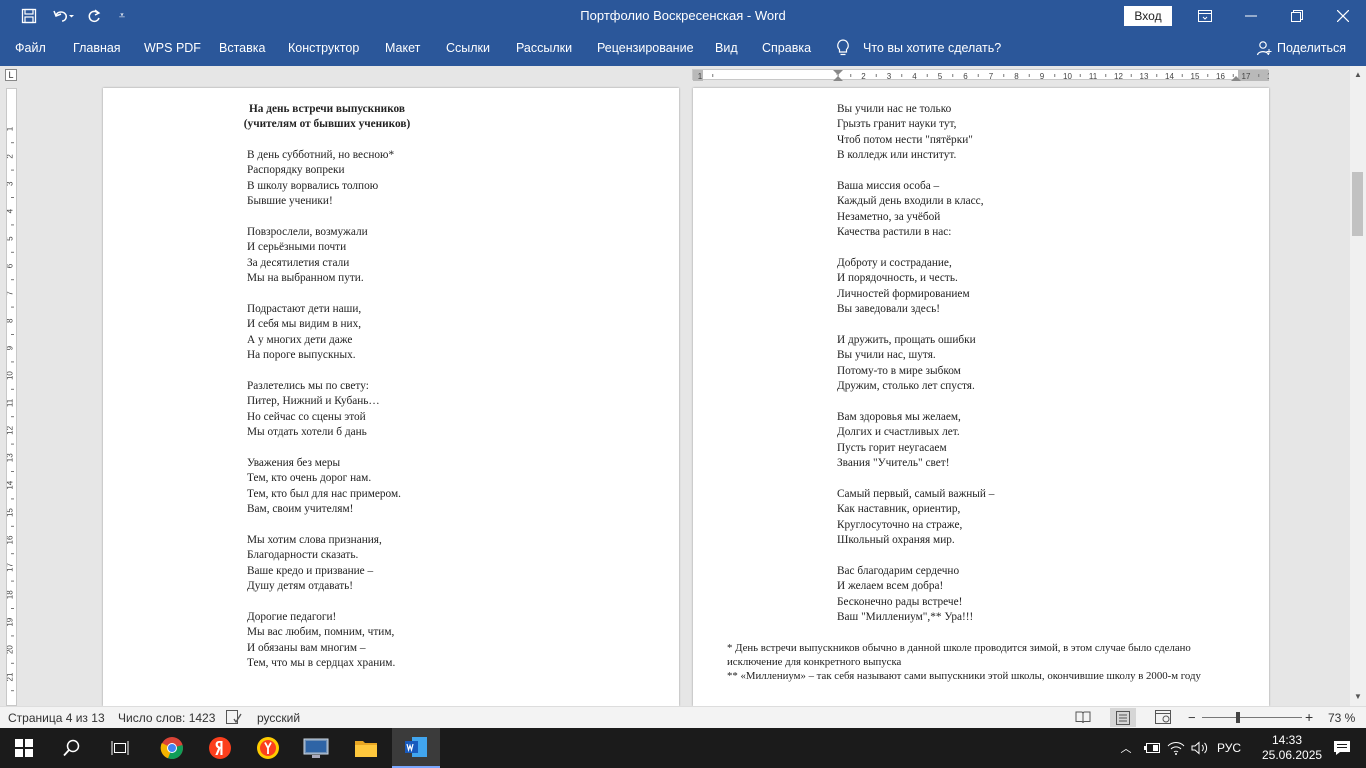  Describe the element at coordinates (29, 16) in the screenshot. I see `save-icon` at that location.